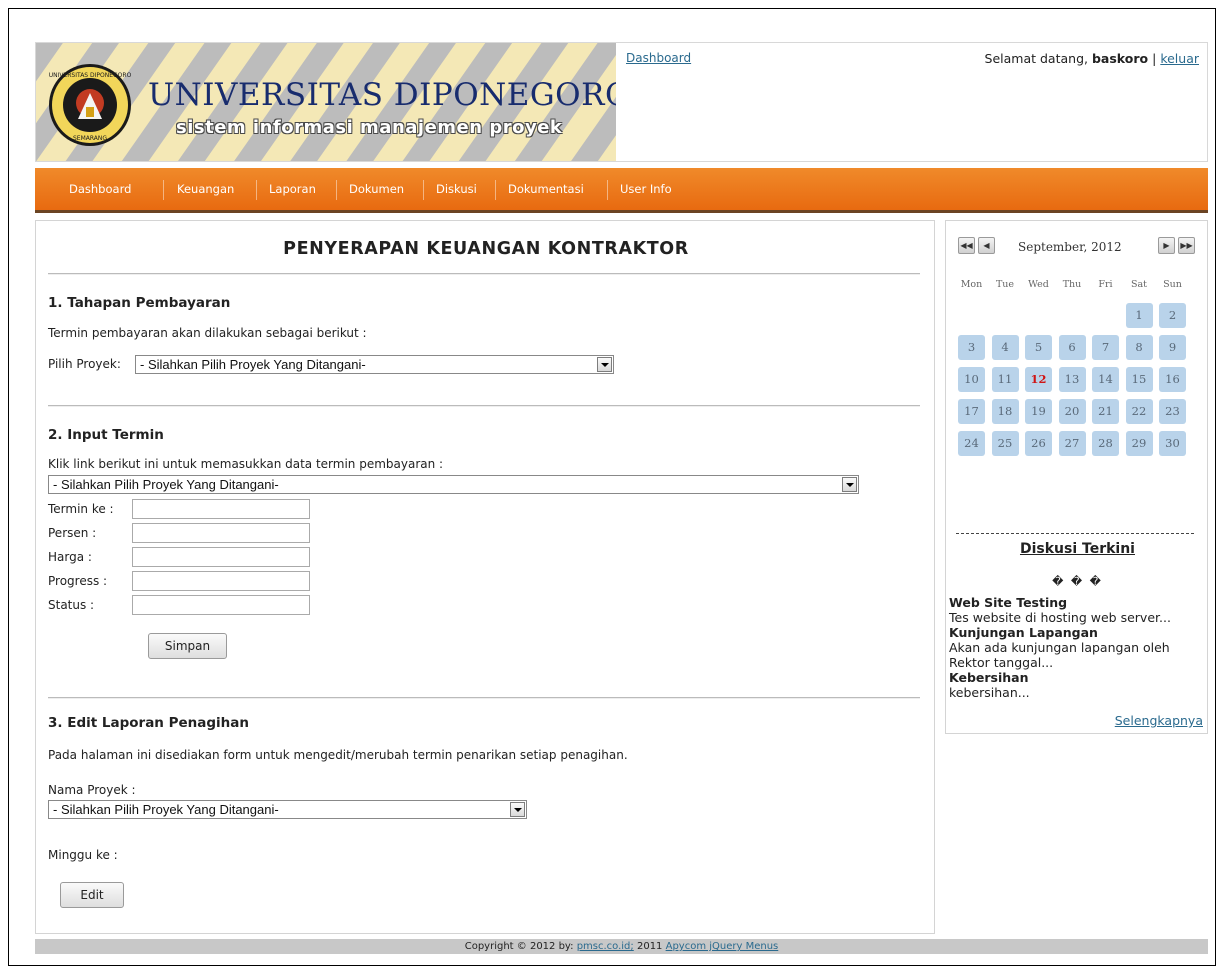  I want to click on calendar-day: 13, so click(1072, 379).